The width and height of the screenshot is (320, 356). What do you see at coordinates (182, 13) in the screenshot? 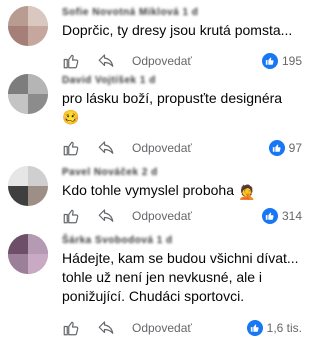
I see `comment-author: Sofie Novotná Miklová 1 d` at bounding box center [182, 13].